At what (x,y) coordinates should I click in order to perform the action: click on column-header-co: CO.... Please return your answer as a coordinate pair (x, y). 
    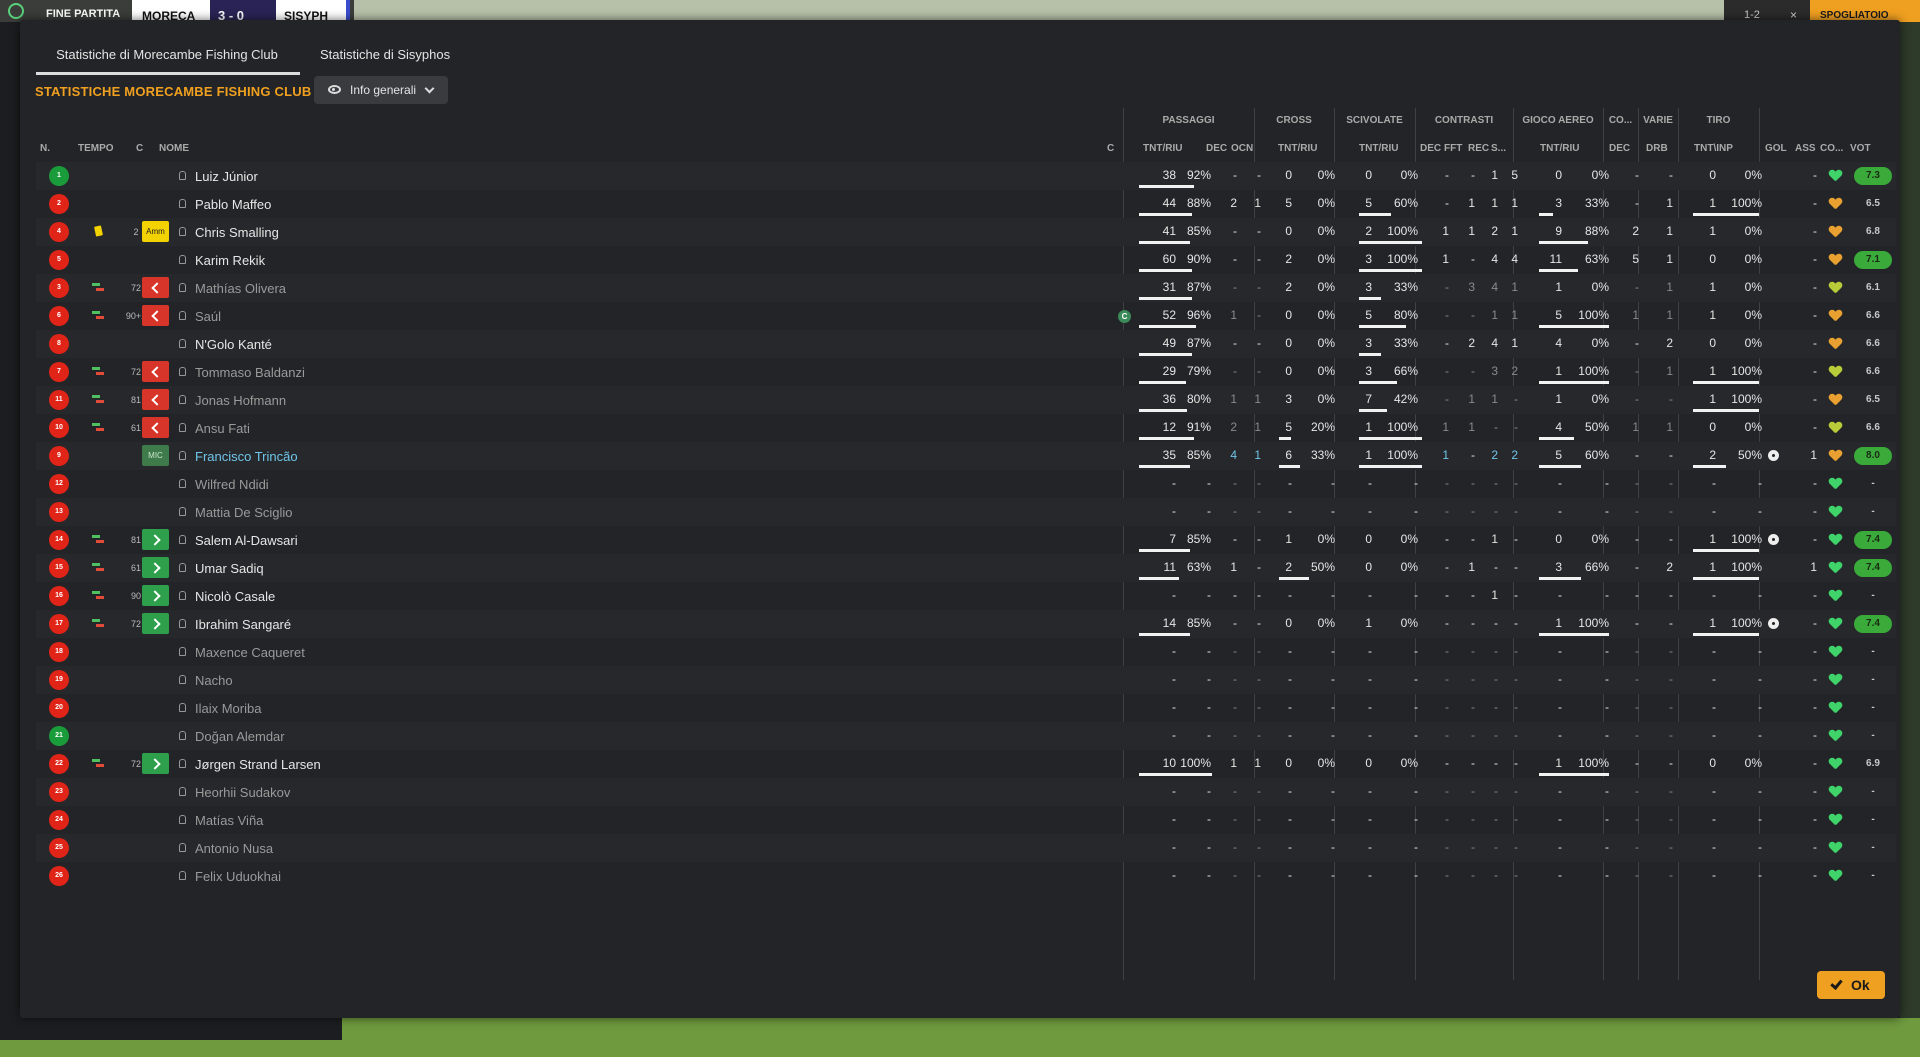
    Looking at the image, I should click on (1831, 148).